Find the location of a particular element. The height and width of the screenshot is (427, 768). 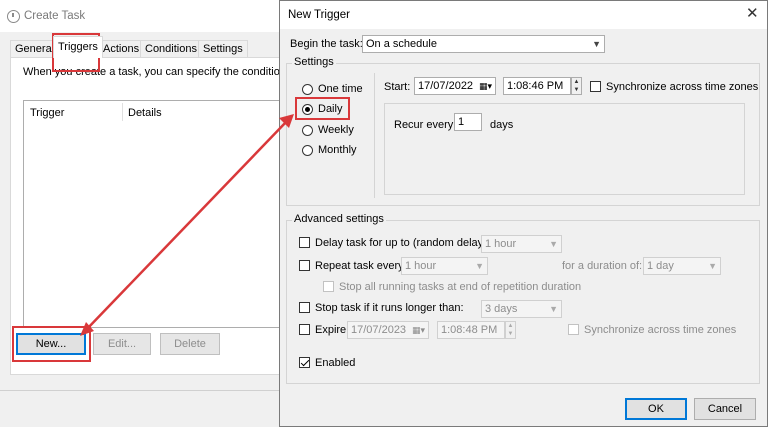

arrow-line is located at coordinates (186, 225).